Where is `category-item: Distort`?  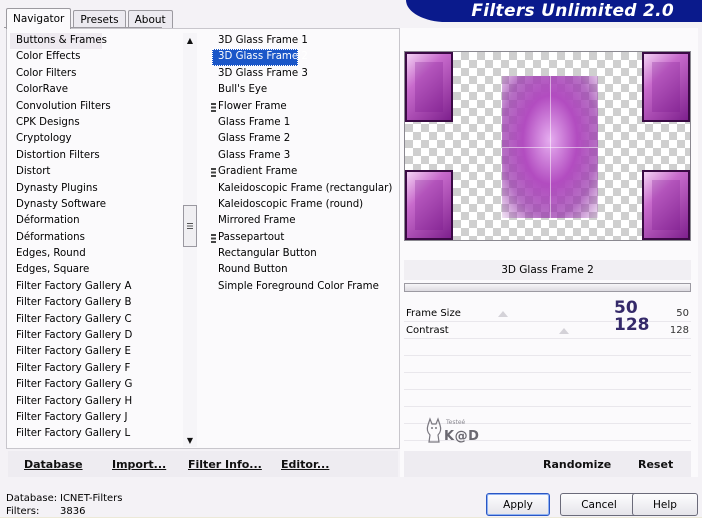 category-item: Distort is located at coordinates (94, 172).